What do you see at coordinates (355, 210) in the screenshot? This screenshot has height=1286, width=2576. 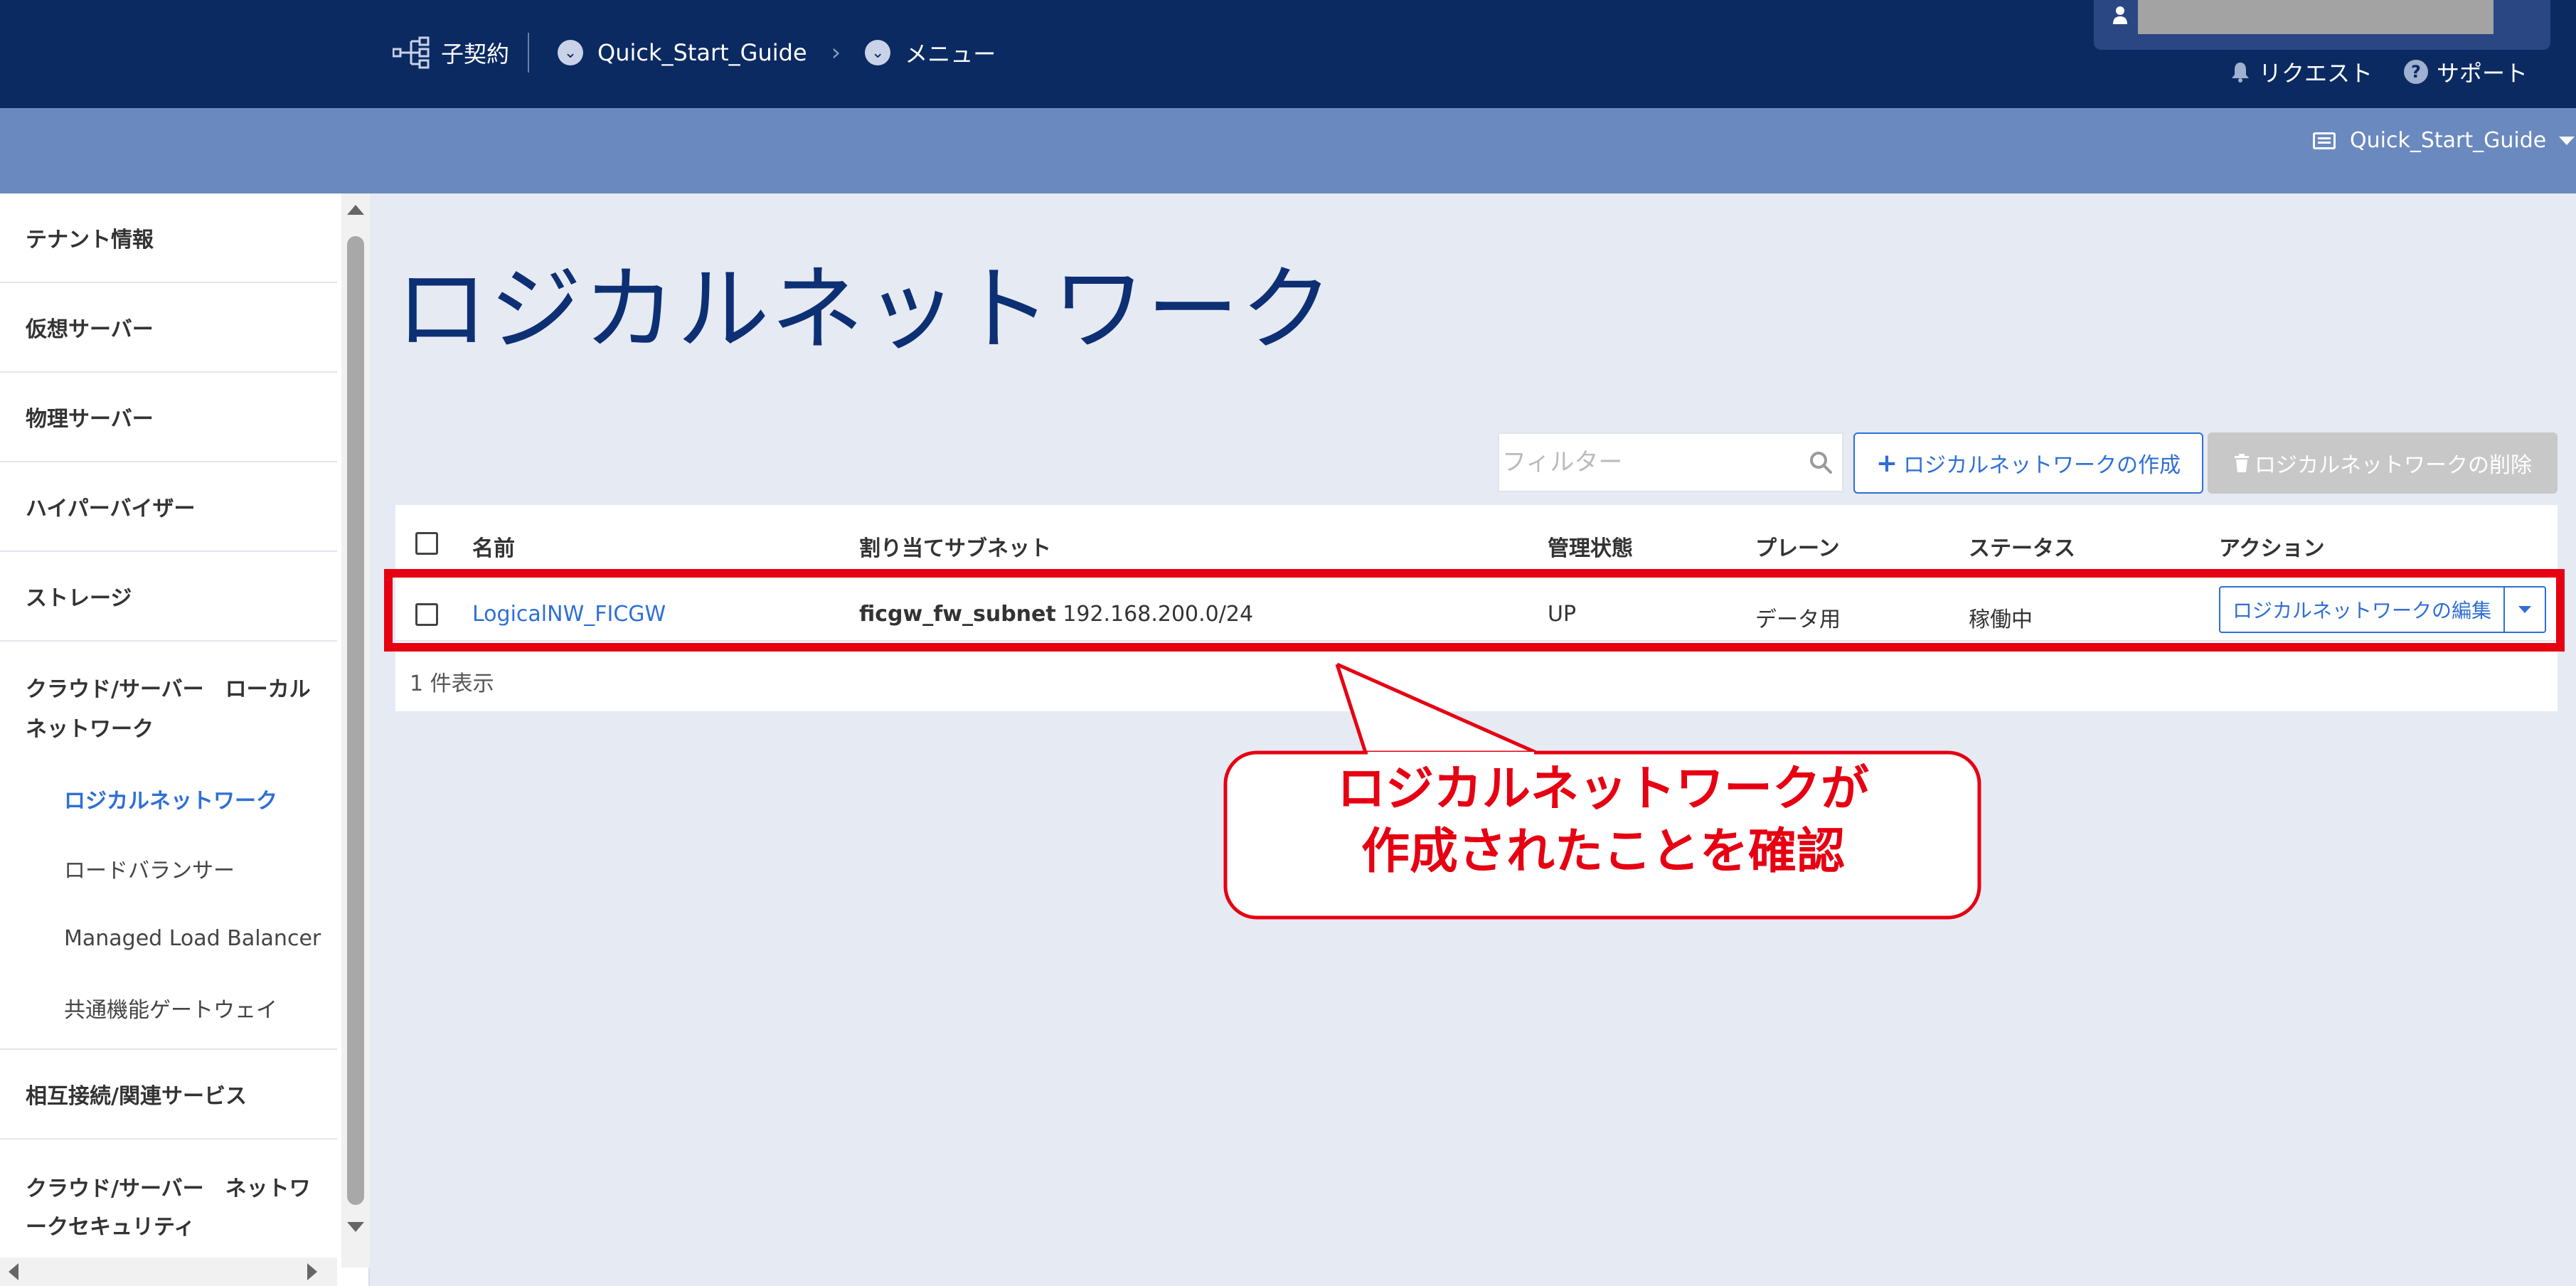 I see `scroll-up-arrow-icon` at bounding box center [355, 210].